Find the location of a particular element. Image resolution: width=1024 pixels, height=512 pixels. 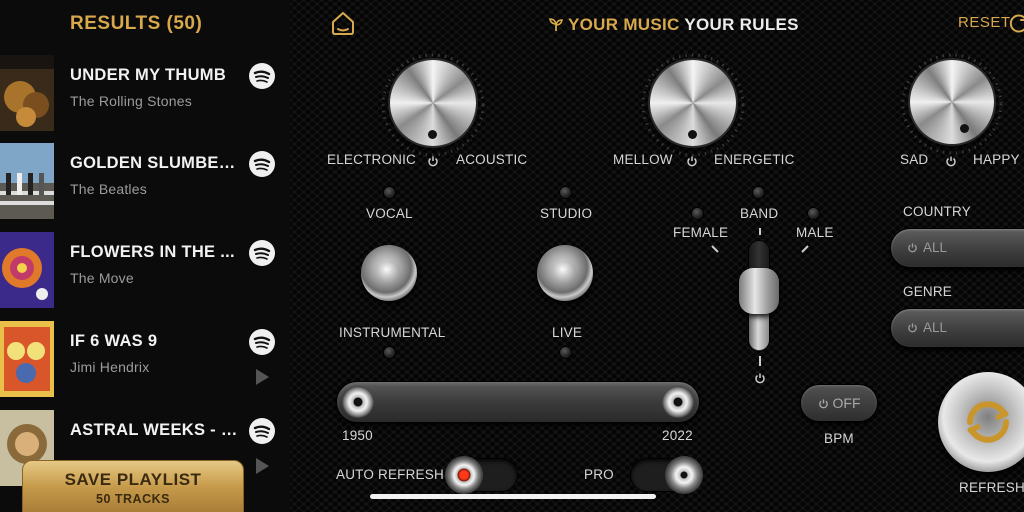

bpm-label: BPM is located at coordinates (839, 438).